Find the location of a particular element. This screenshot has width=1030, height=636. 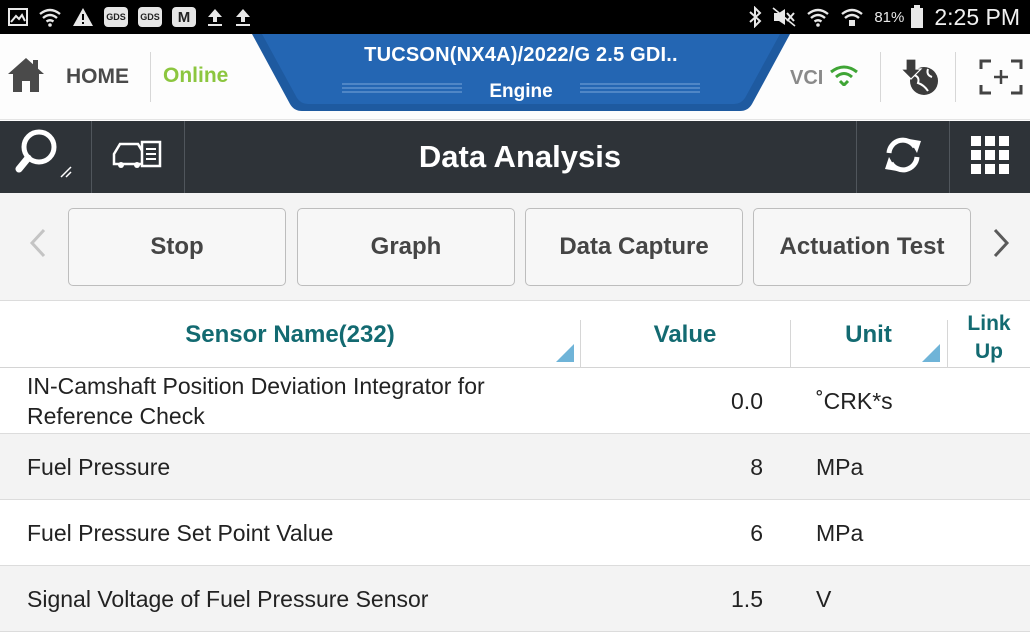

vehicle-system: Engine is located at coordinates (521, 91).